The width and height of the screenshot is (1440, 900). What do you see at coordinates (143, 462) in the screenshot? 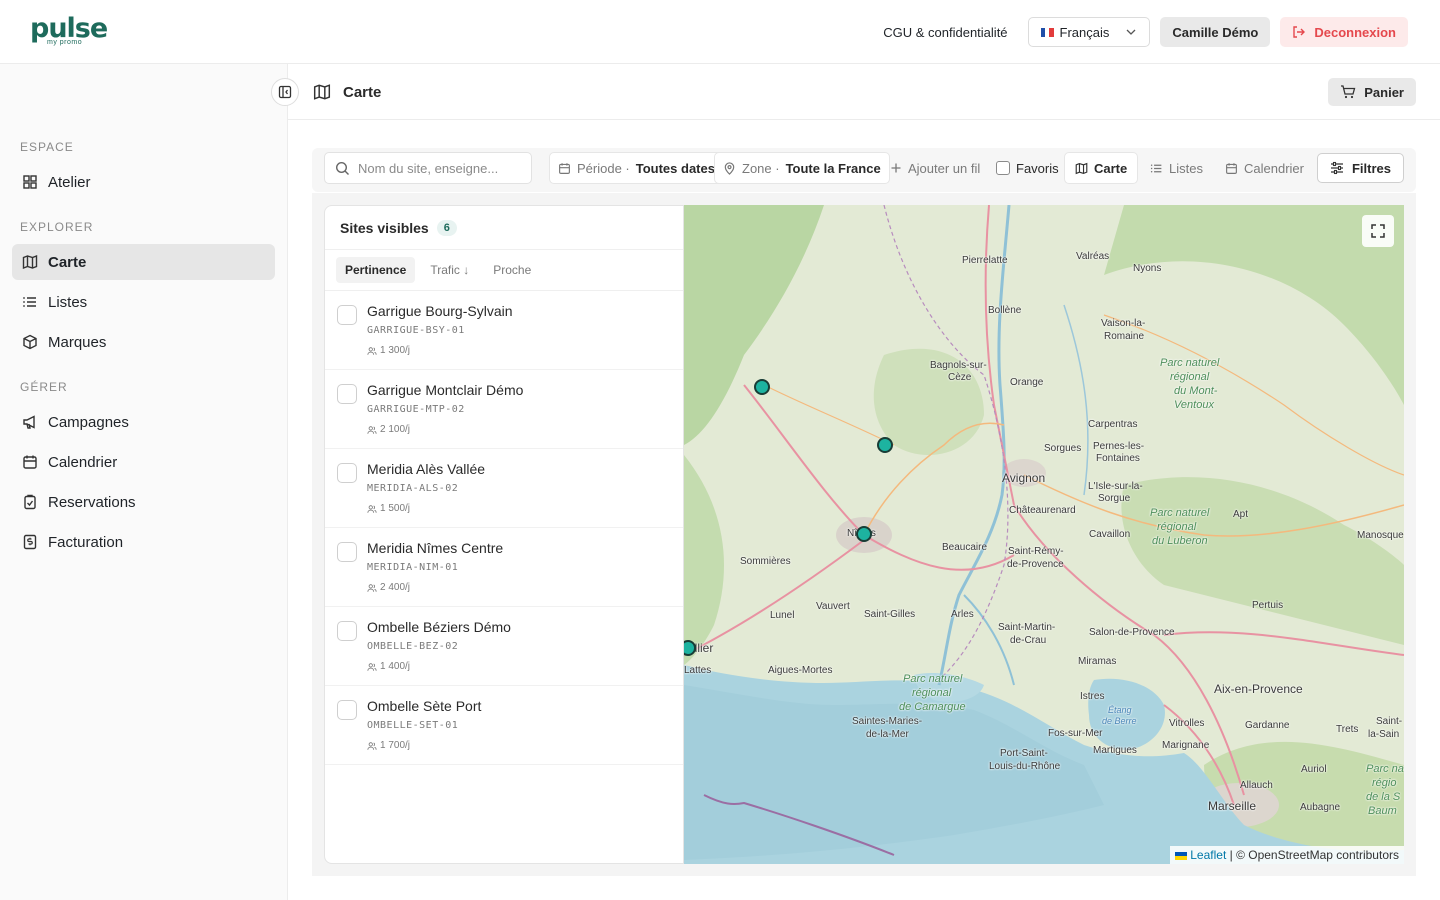
I see `sidebar-item-calendrier: Calendrier` at bounding box center [143, 462].